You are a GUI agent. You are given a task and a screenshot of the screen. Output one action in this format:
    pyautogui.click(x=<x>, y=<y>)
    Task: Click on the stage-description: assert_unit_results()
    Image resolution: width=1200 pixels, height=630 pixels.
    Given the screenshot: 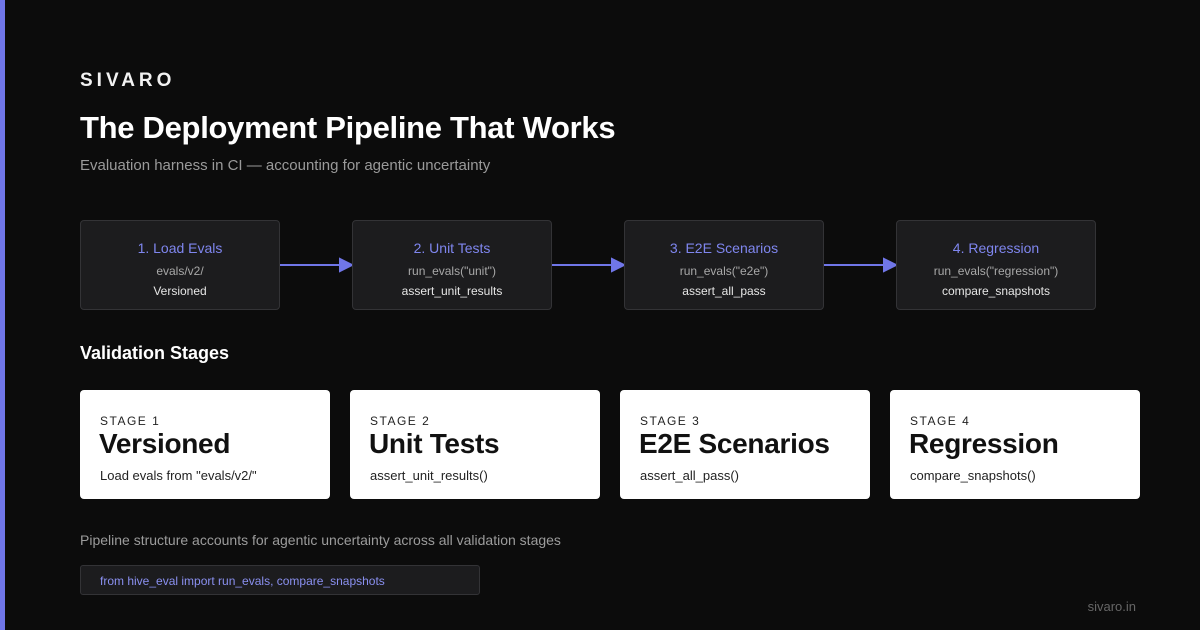 What is the action you would take?
    pyautogui.click(x=429, y=475)
    